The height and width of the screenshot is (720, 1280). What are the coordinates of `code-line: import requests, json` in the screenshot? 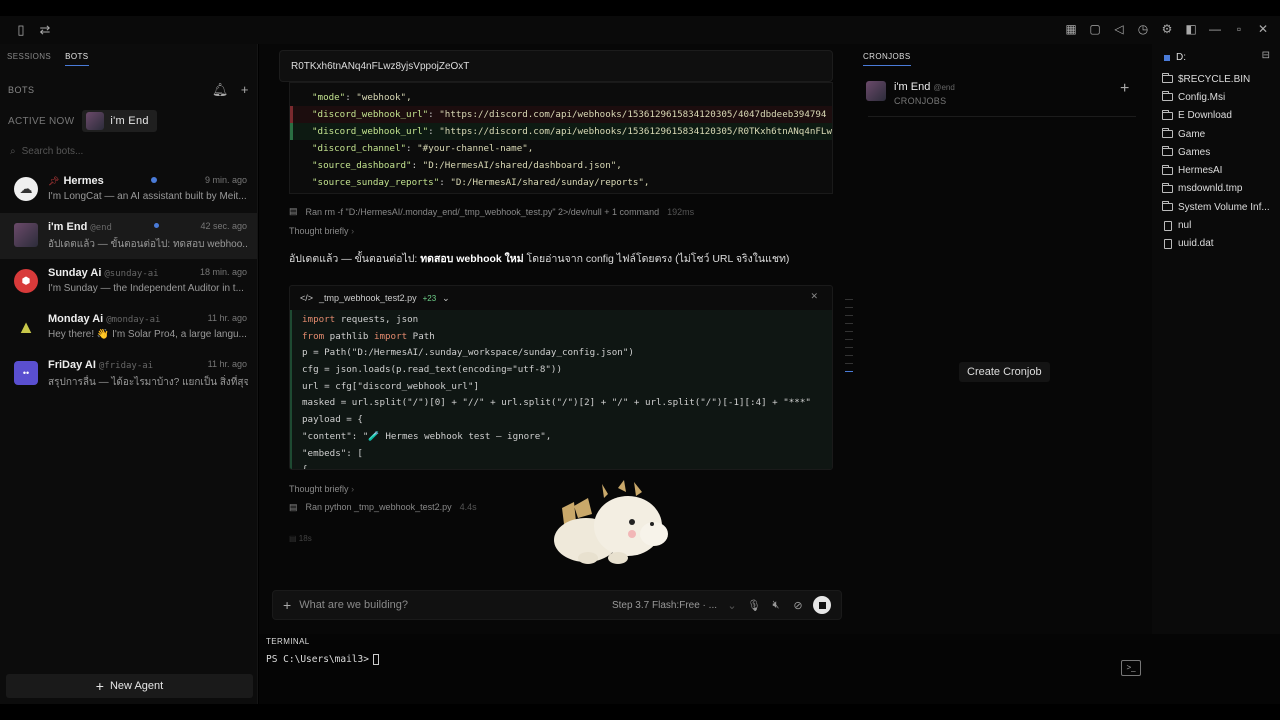 It's located at (360, 319).